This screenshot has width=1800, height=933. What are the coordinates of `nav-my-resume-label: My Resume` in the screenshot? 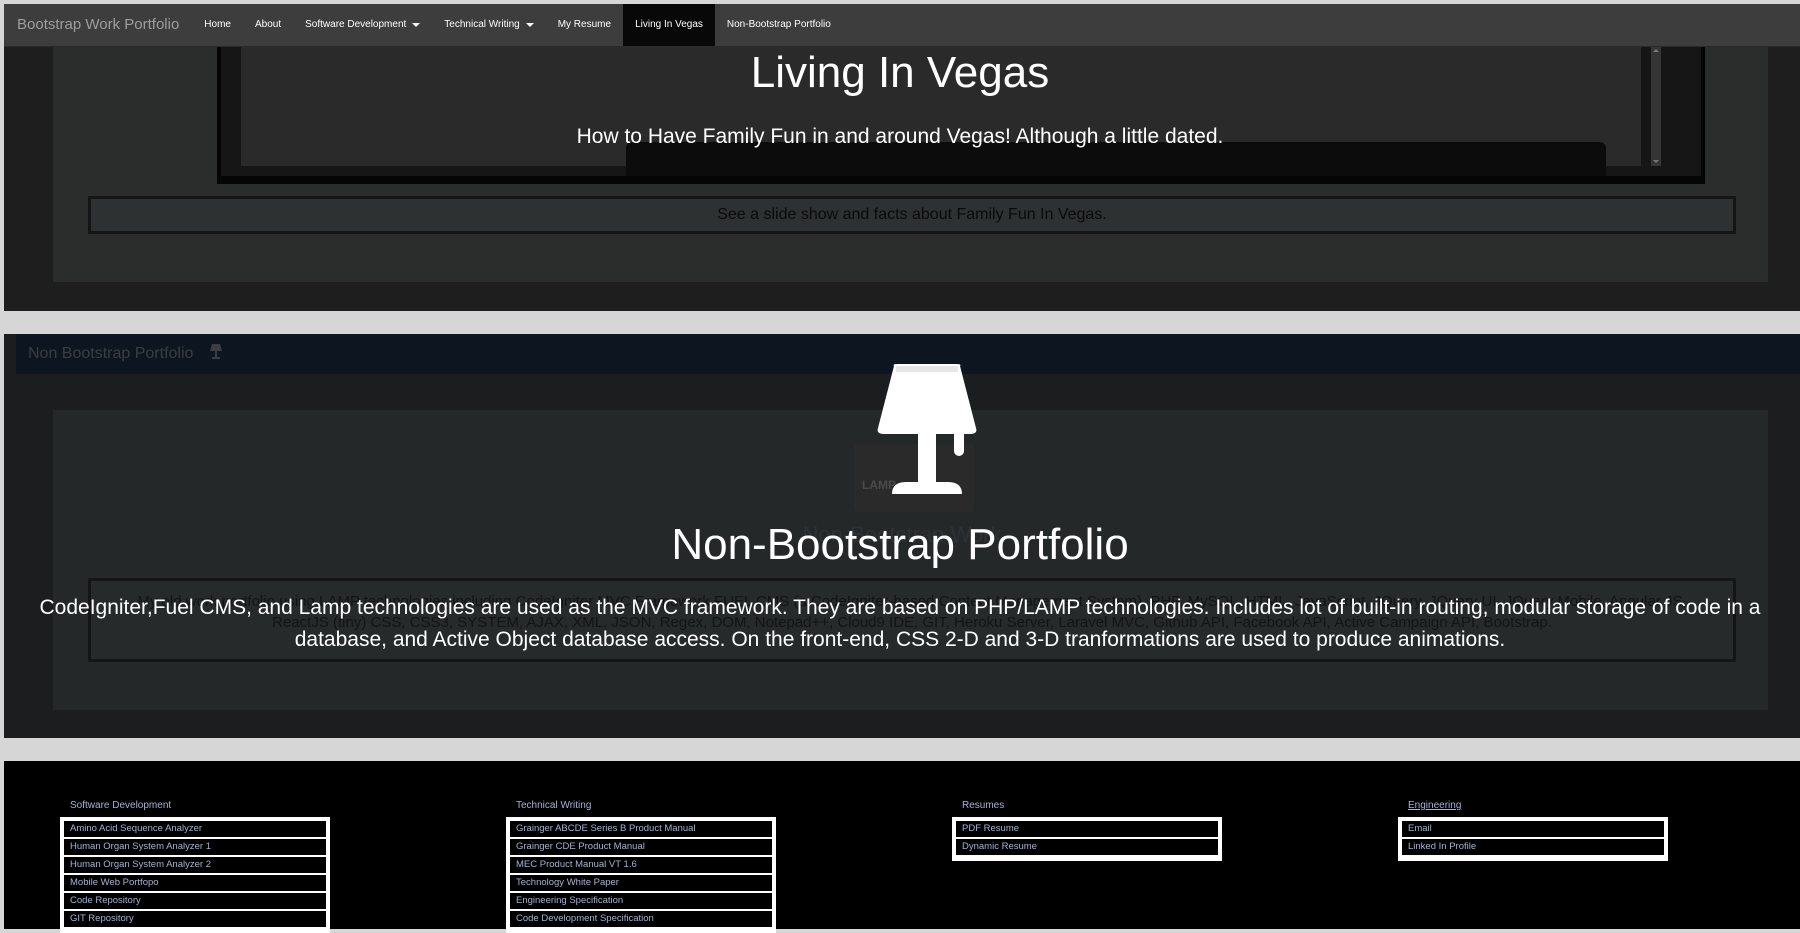 It's located at (584, 24).